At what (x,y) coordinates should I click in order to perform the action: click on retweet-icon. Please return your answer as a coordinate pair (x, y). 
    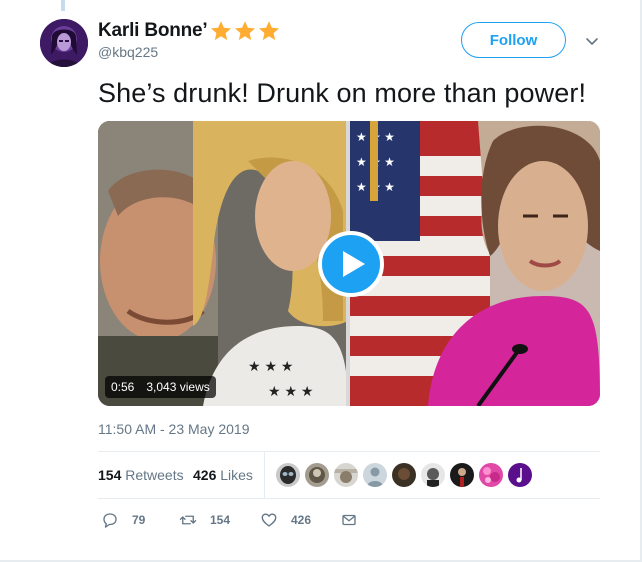
    Looking at the image, I should click on (188, 520).